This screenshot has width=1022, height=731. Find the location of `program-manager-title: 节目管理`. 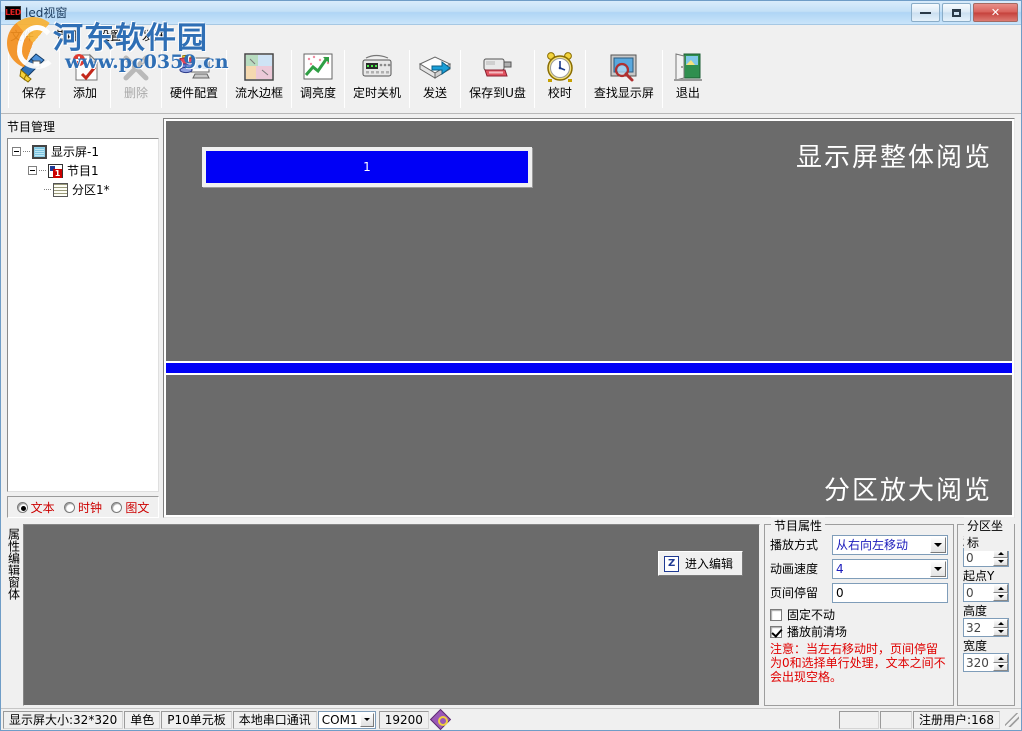

program-manager-title: 节目管理 is located at coordinates (31, 127).